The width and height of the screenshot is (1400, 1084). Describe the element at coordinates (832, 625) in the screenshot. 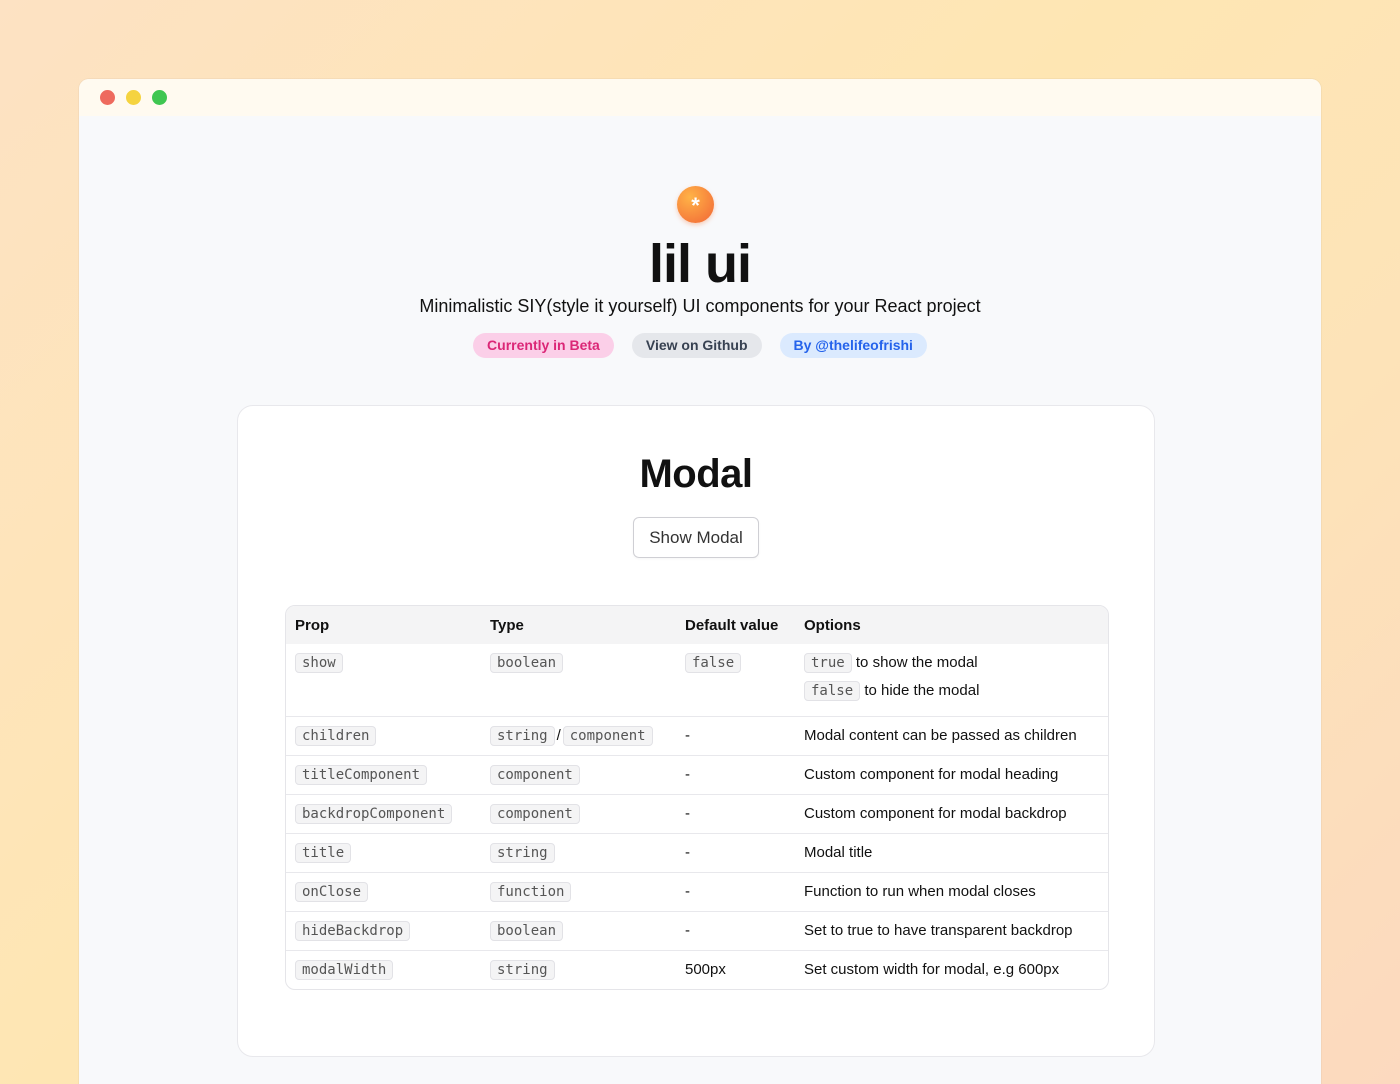

I see `header-options: Options` at that location.